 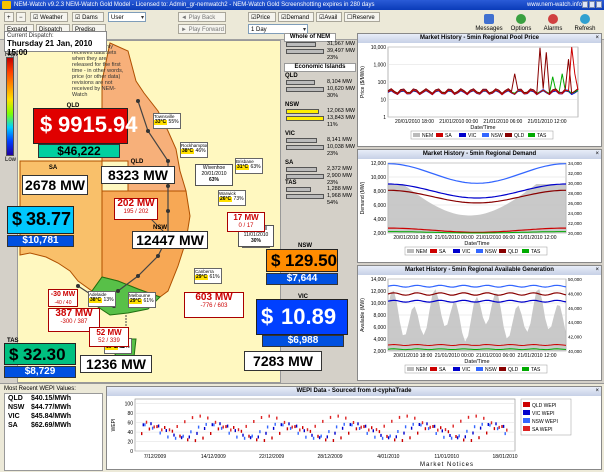 I want to click on y2-tick-label: 40,000, so click(x=575, y=351).